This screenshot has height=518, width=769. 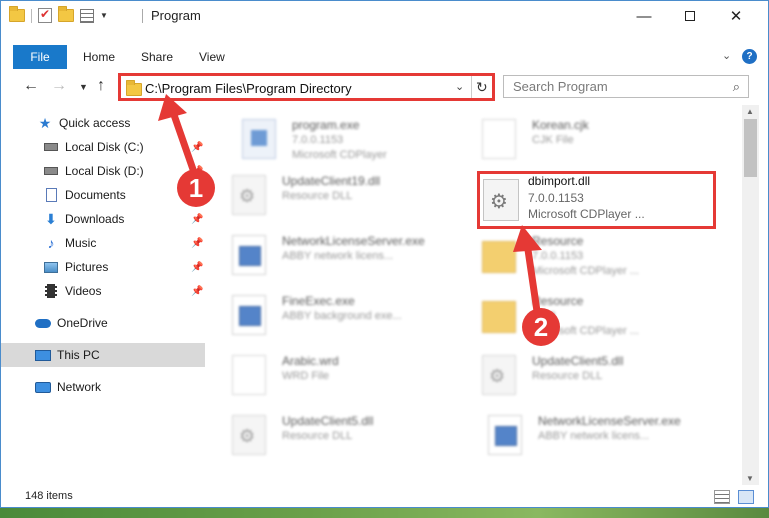 What do you see at coordinates (103, 267) in the screenshot?
I see `sidebar-item-pictures: Pictures 📌` at bounding box center [103, 267].